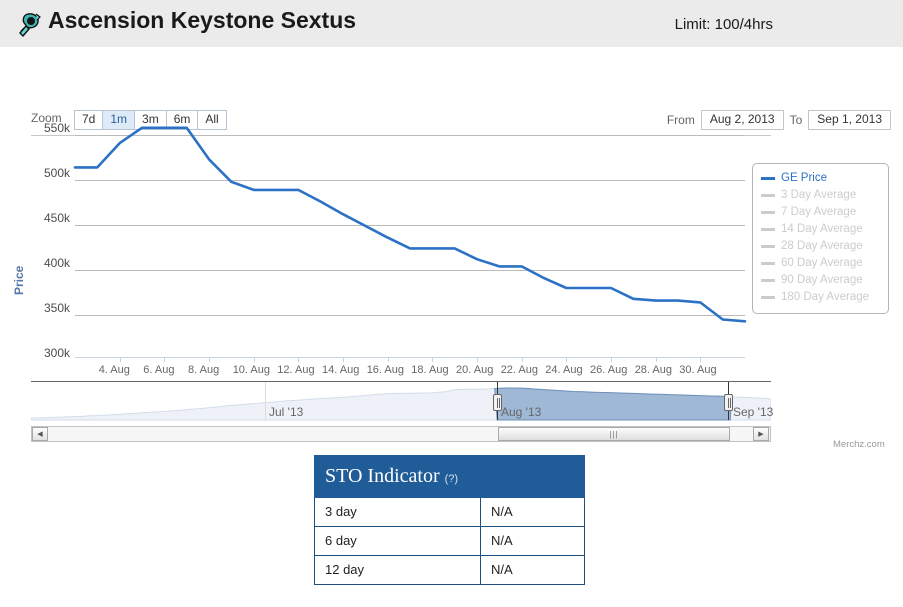  What do you see at coordinates (341, 370) in the screenshot?
I see `x-tick-label: 14. Aug` at bounding box center [341, 370].